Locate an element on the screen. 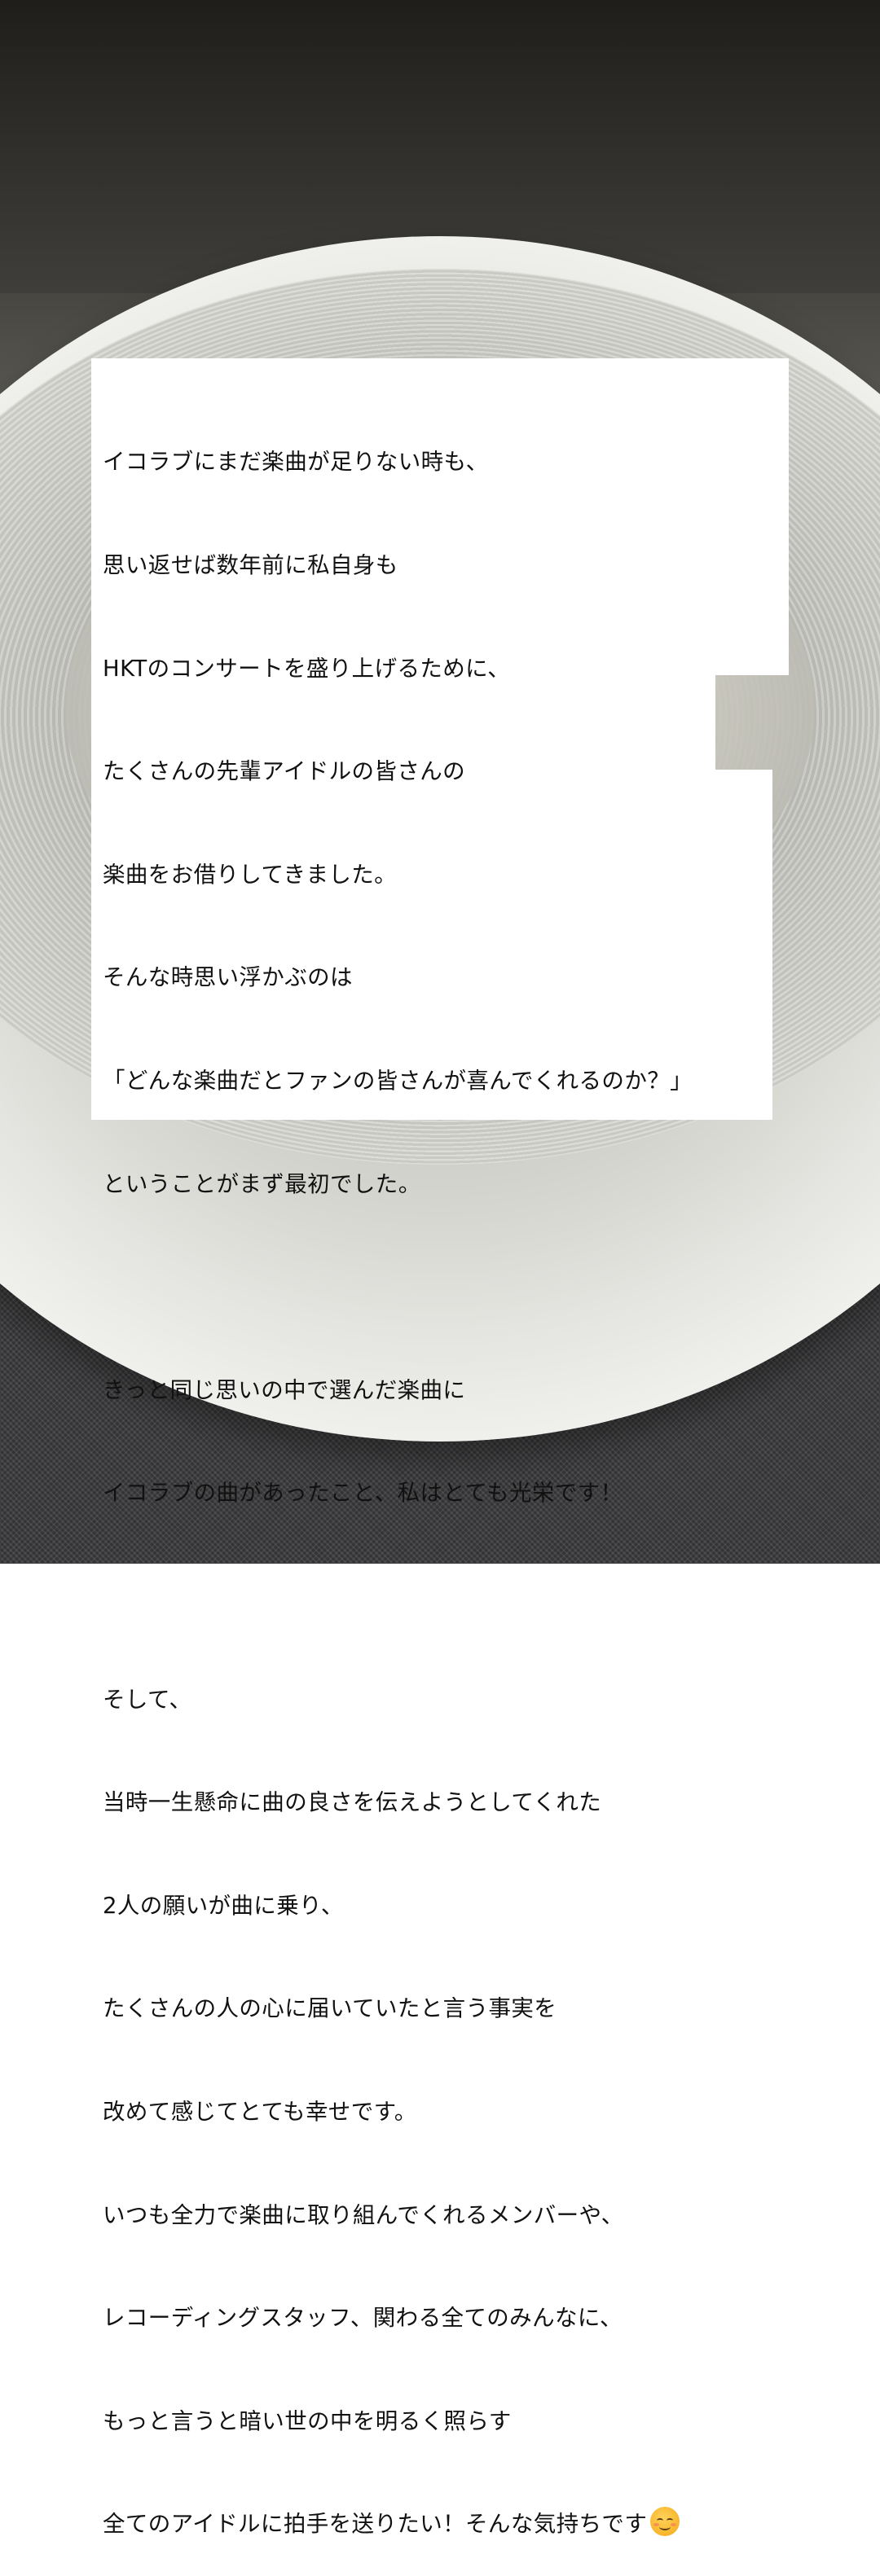  story-line: 改めて感じてとても幸せです。 is located at coordinates (260, 2111).